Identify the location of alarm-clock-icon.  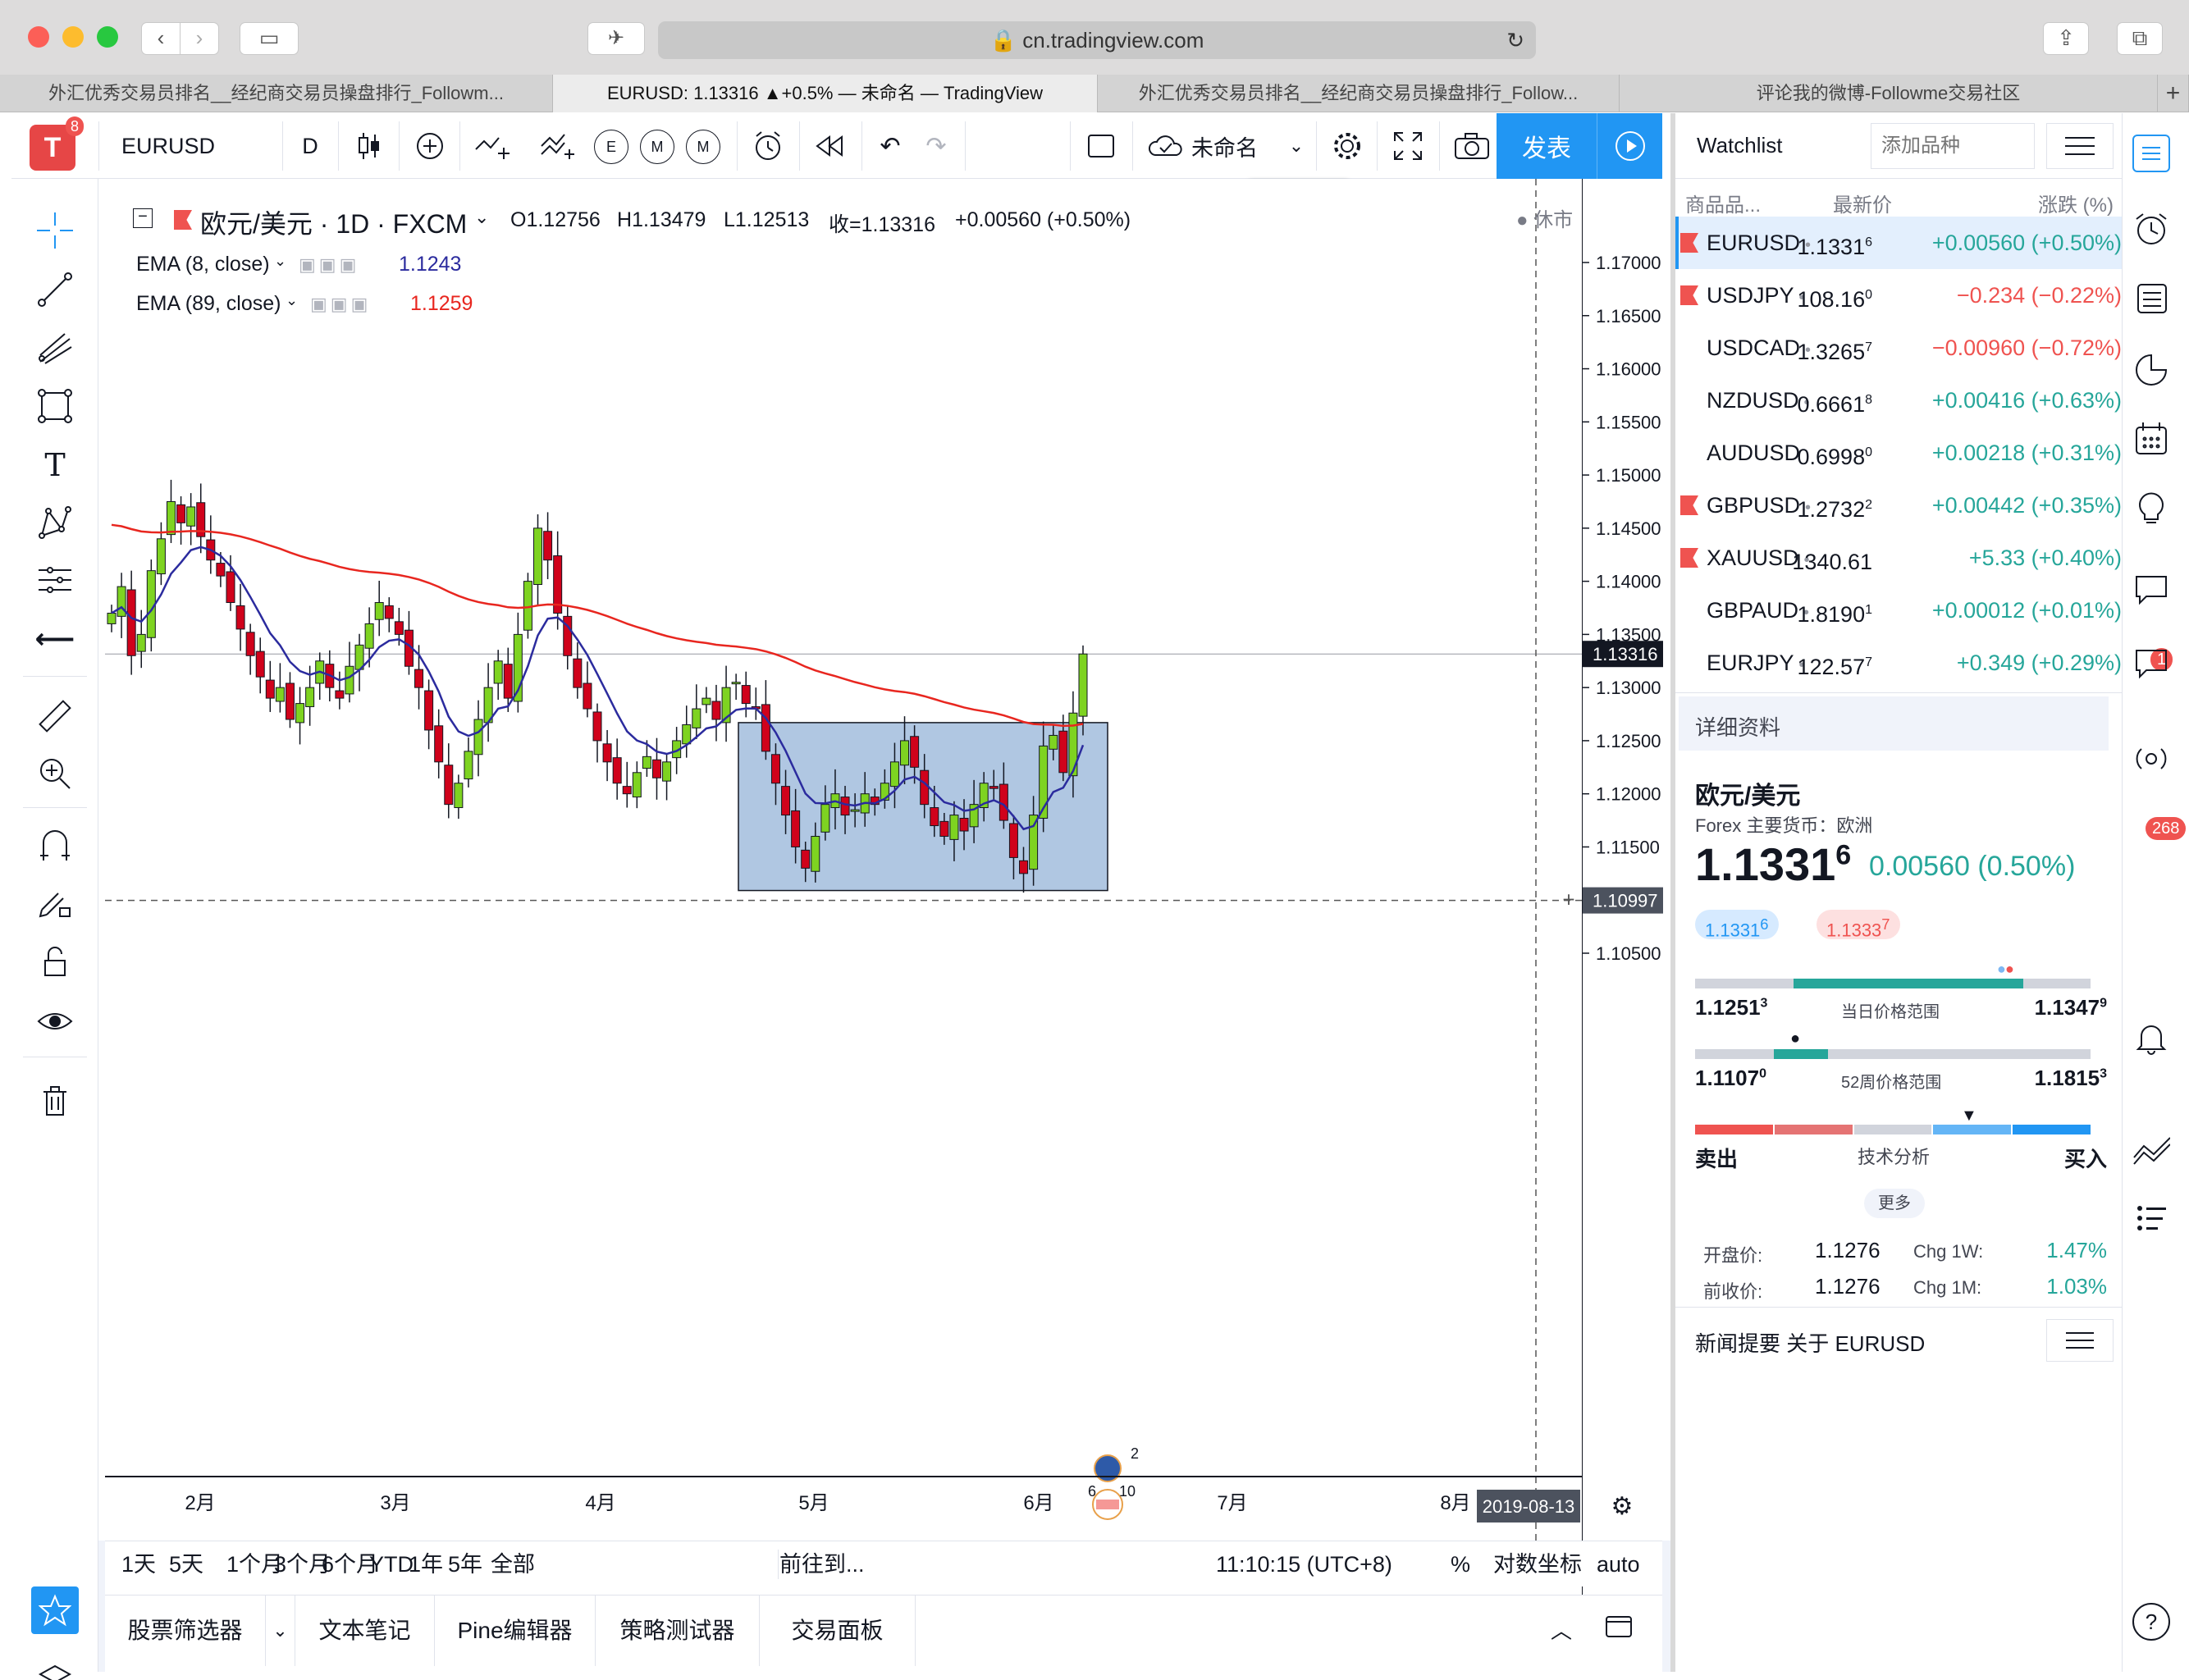
(2151, 229).